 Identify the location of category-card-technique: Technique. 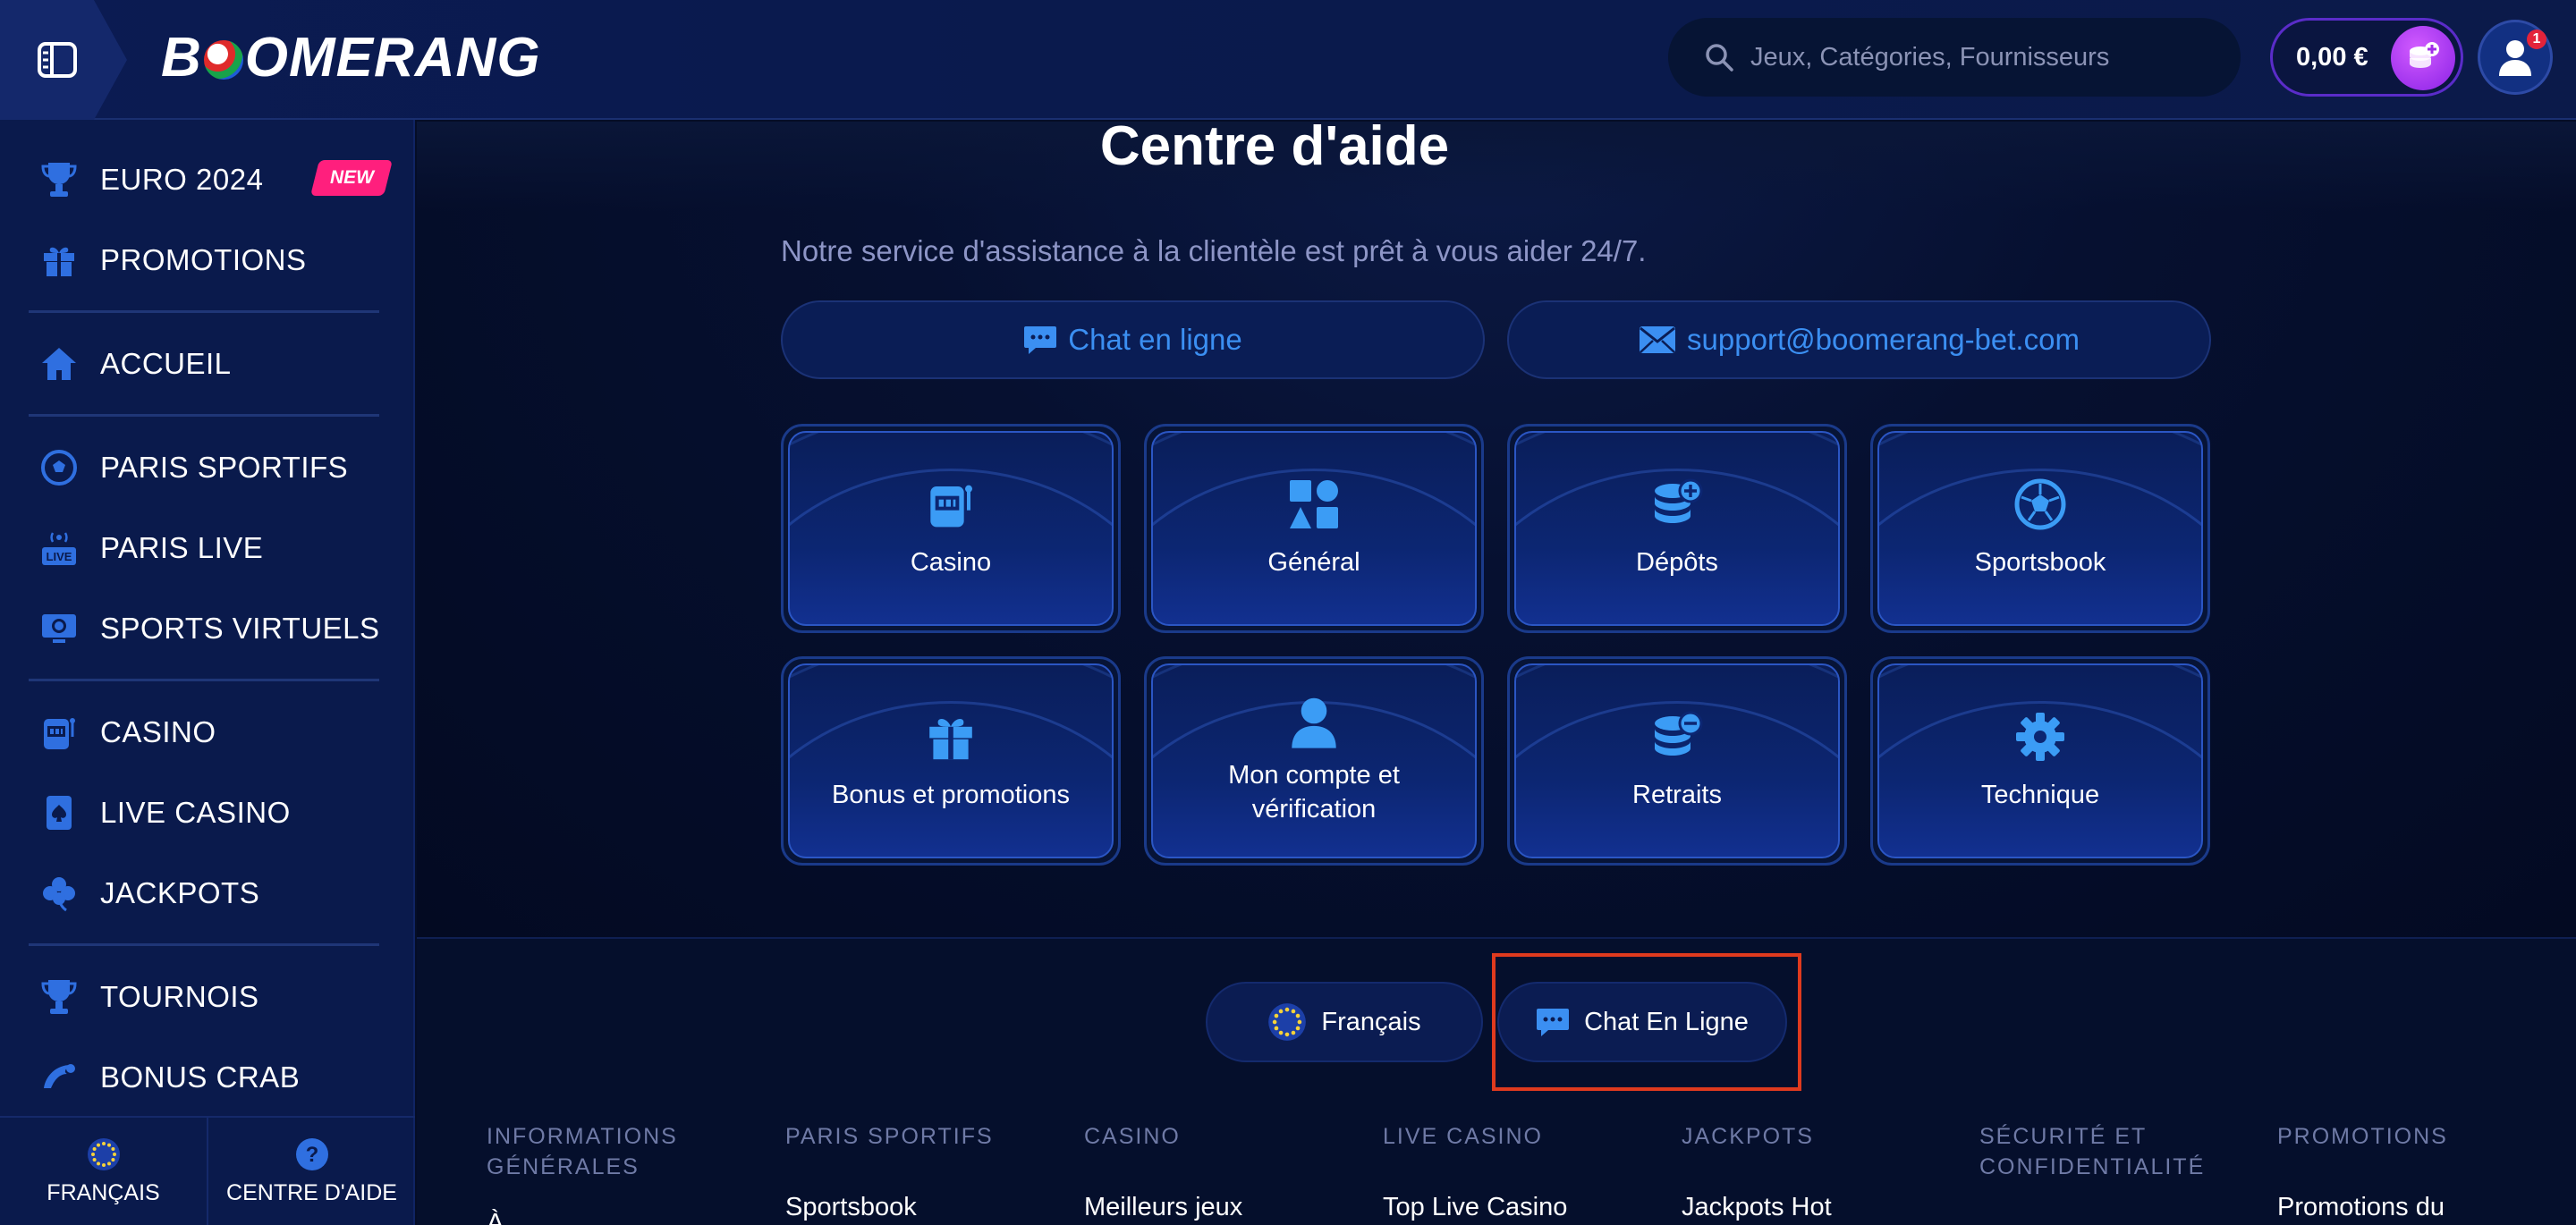
(2040, 761).